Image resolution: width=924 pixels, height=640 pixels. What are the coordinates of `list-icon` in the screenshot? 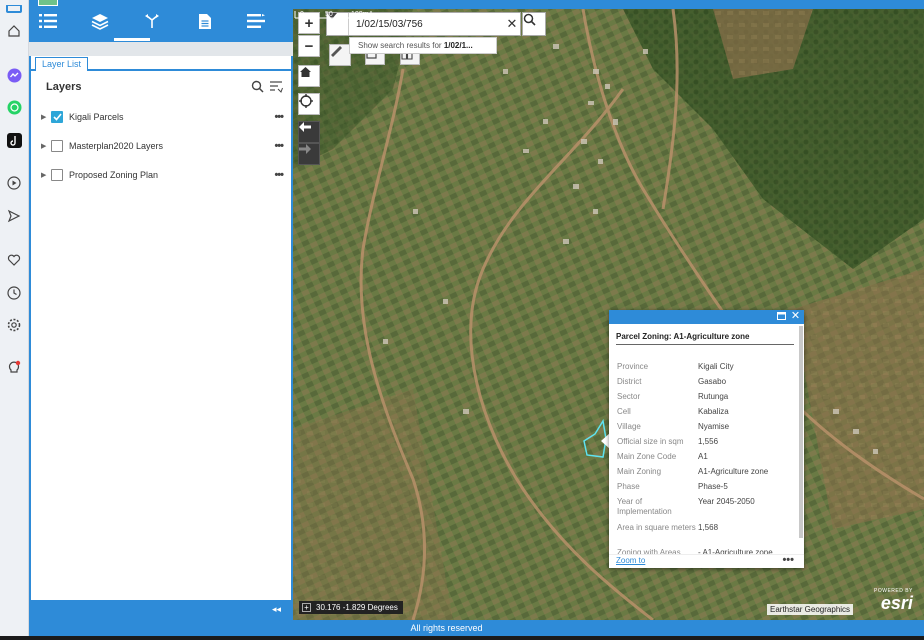 It's located at (48, 21).